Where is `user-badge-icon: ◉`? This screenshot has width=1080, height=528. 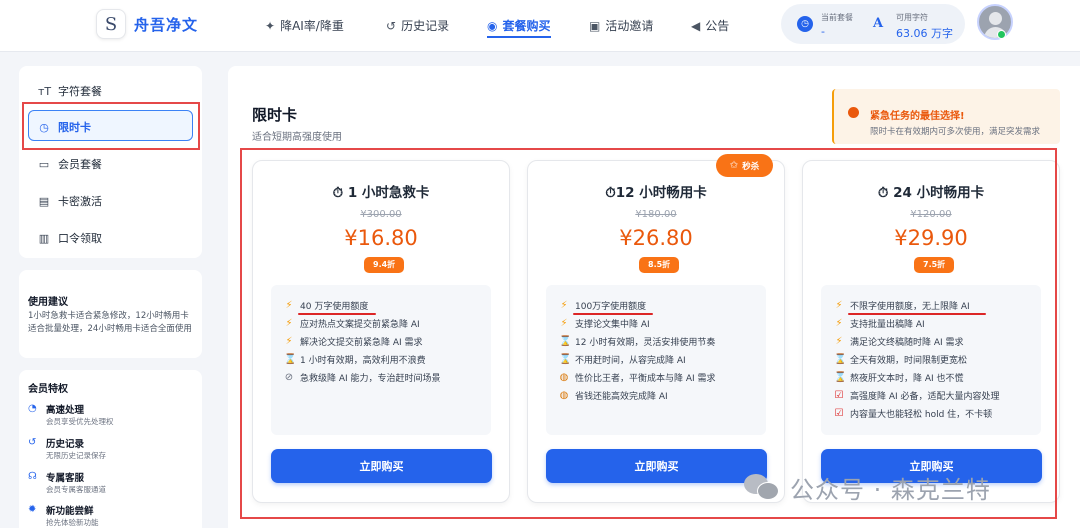 user-badge-icon: ◉ is located at coordinates (492, 25).